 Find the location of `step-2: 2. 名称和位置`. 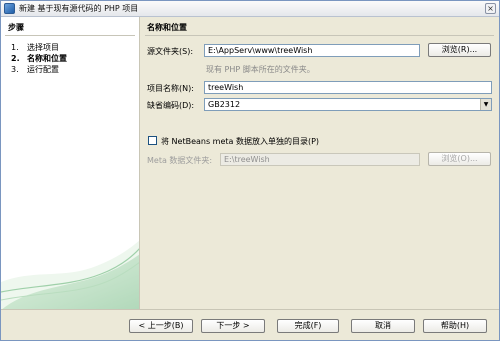

step-2: 2. 名称和位置 is located at coordinates (39, 58).